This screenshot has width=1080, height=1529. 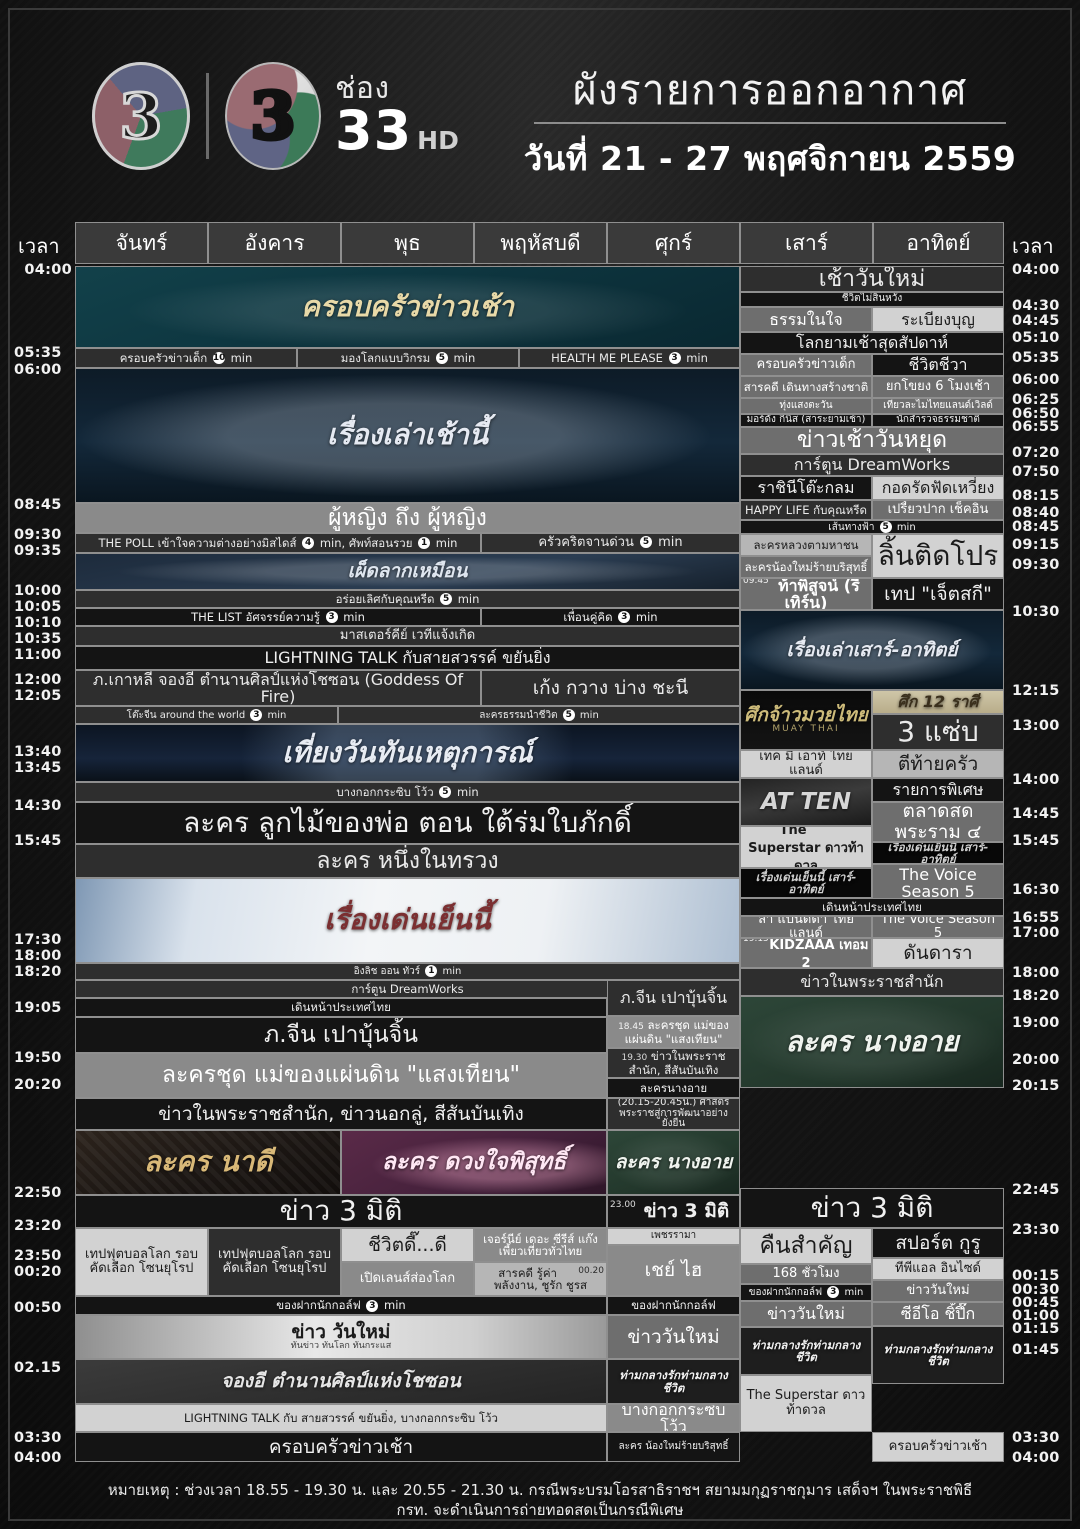 I want to click on program-take-me-out: เทค มี เอาท์ ไทยแลนด์, so click(x=806, y=764).